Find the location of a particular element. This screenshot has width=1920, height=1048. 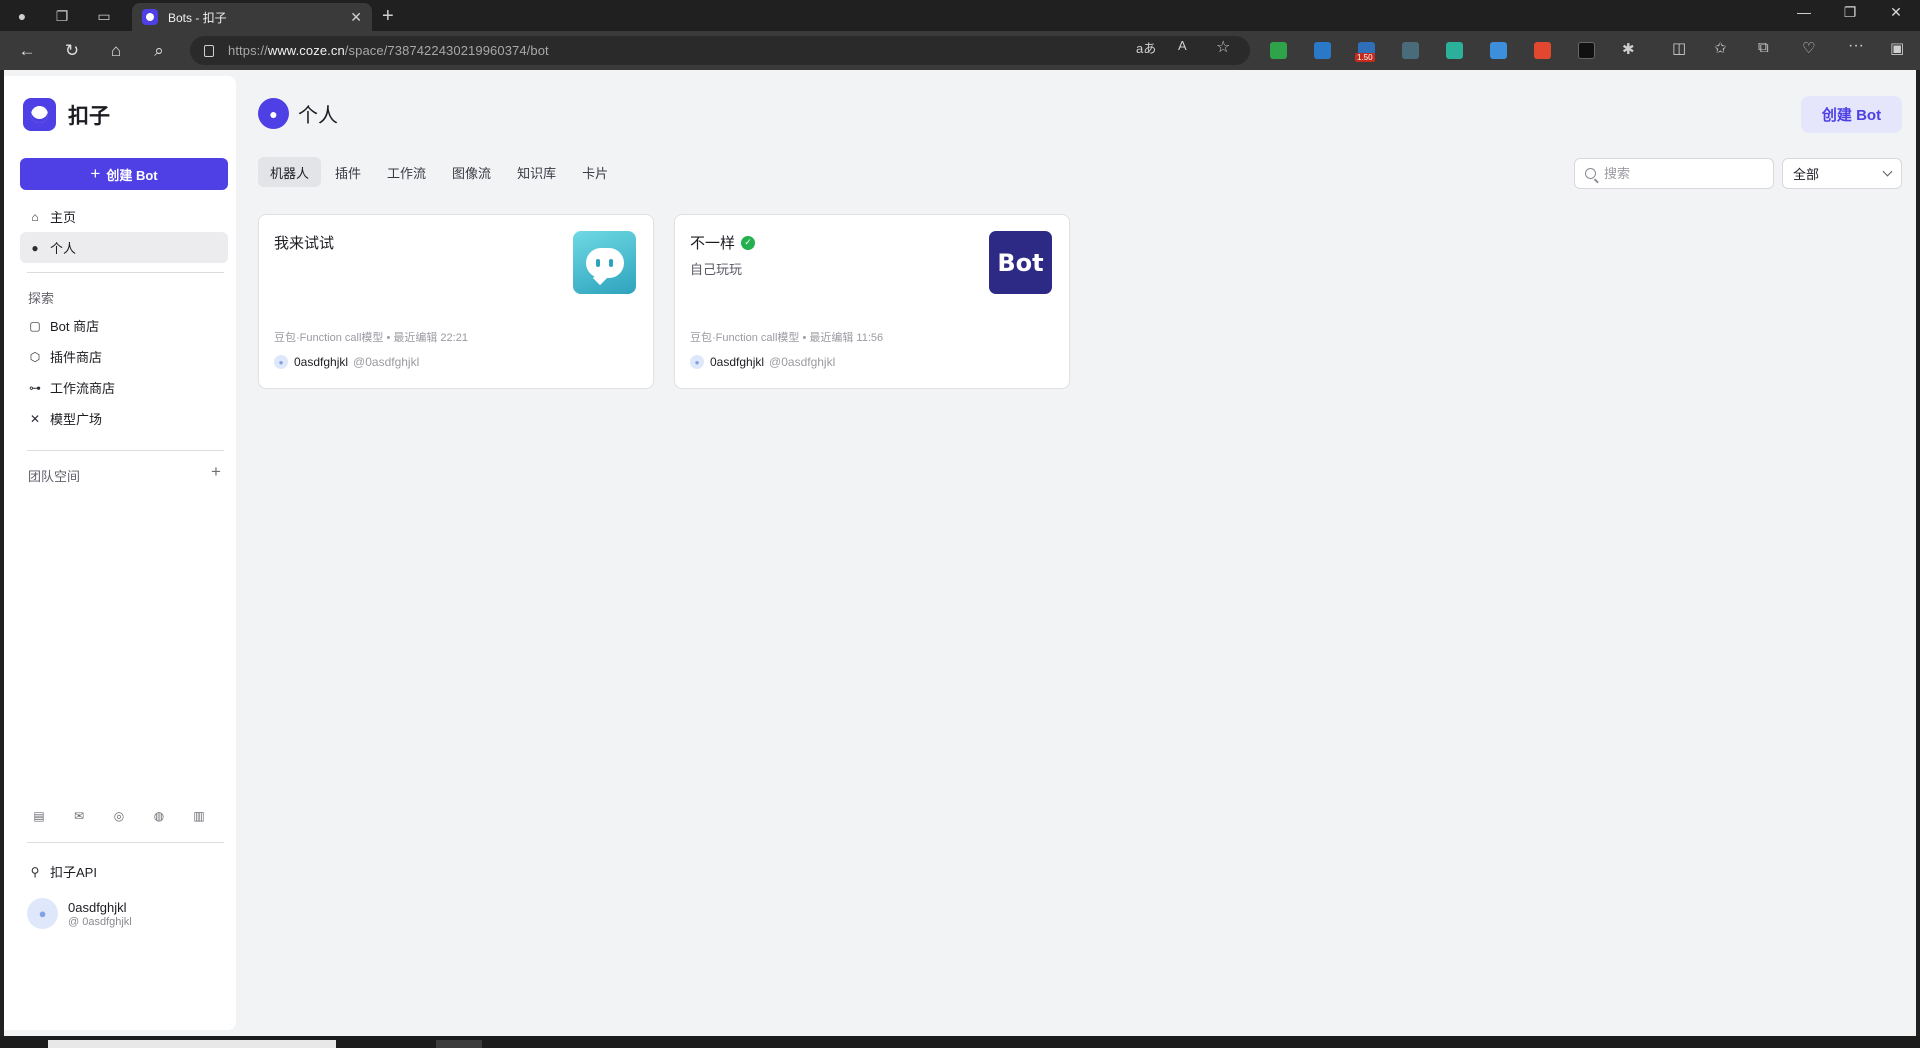

header-create-bot-button: 创建 Bot is located at coordinates (1851, 114).